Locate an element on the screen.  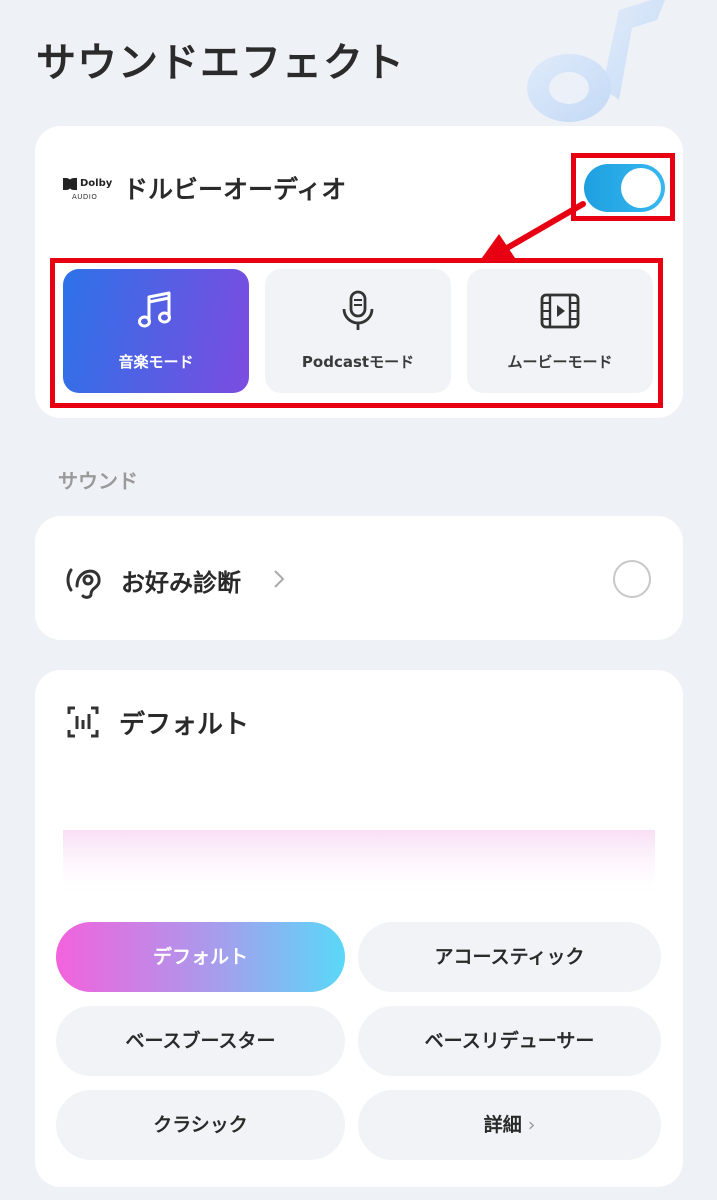
preset-label: ベースリデューサー is located at coordinates (509, 1041).